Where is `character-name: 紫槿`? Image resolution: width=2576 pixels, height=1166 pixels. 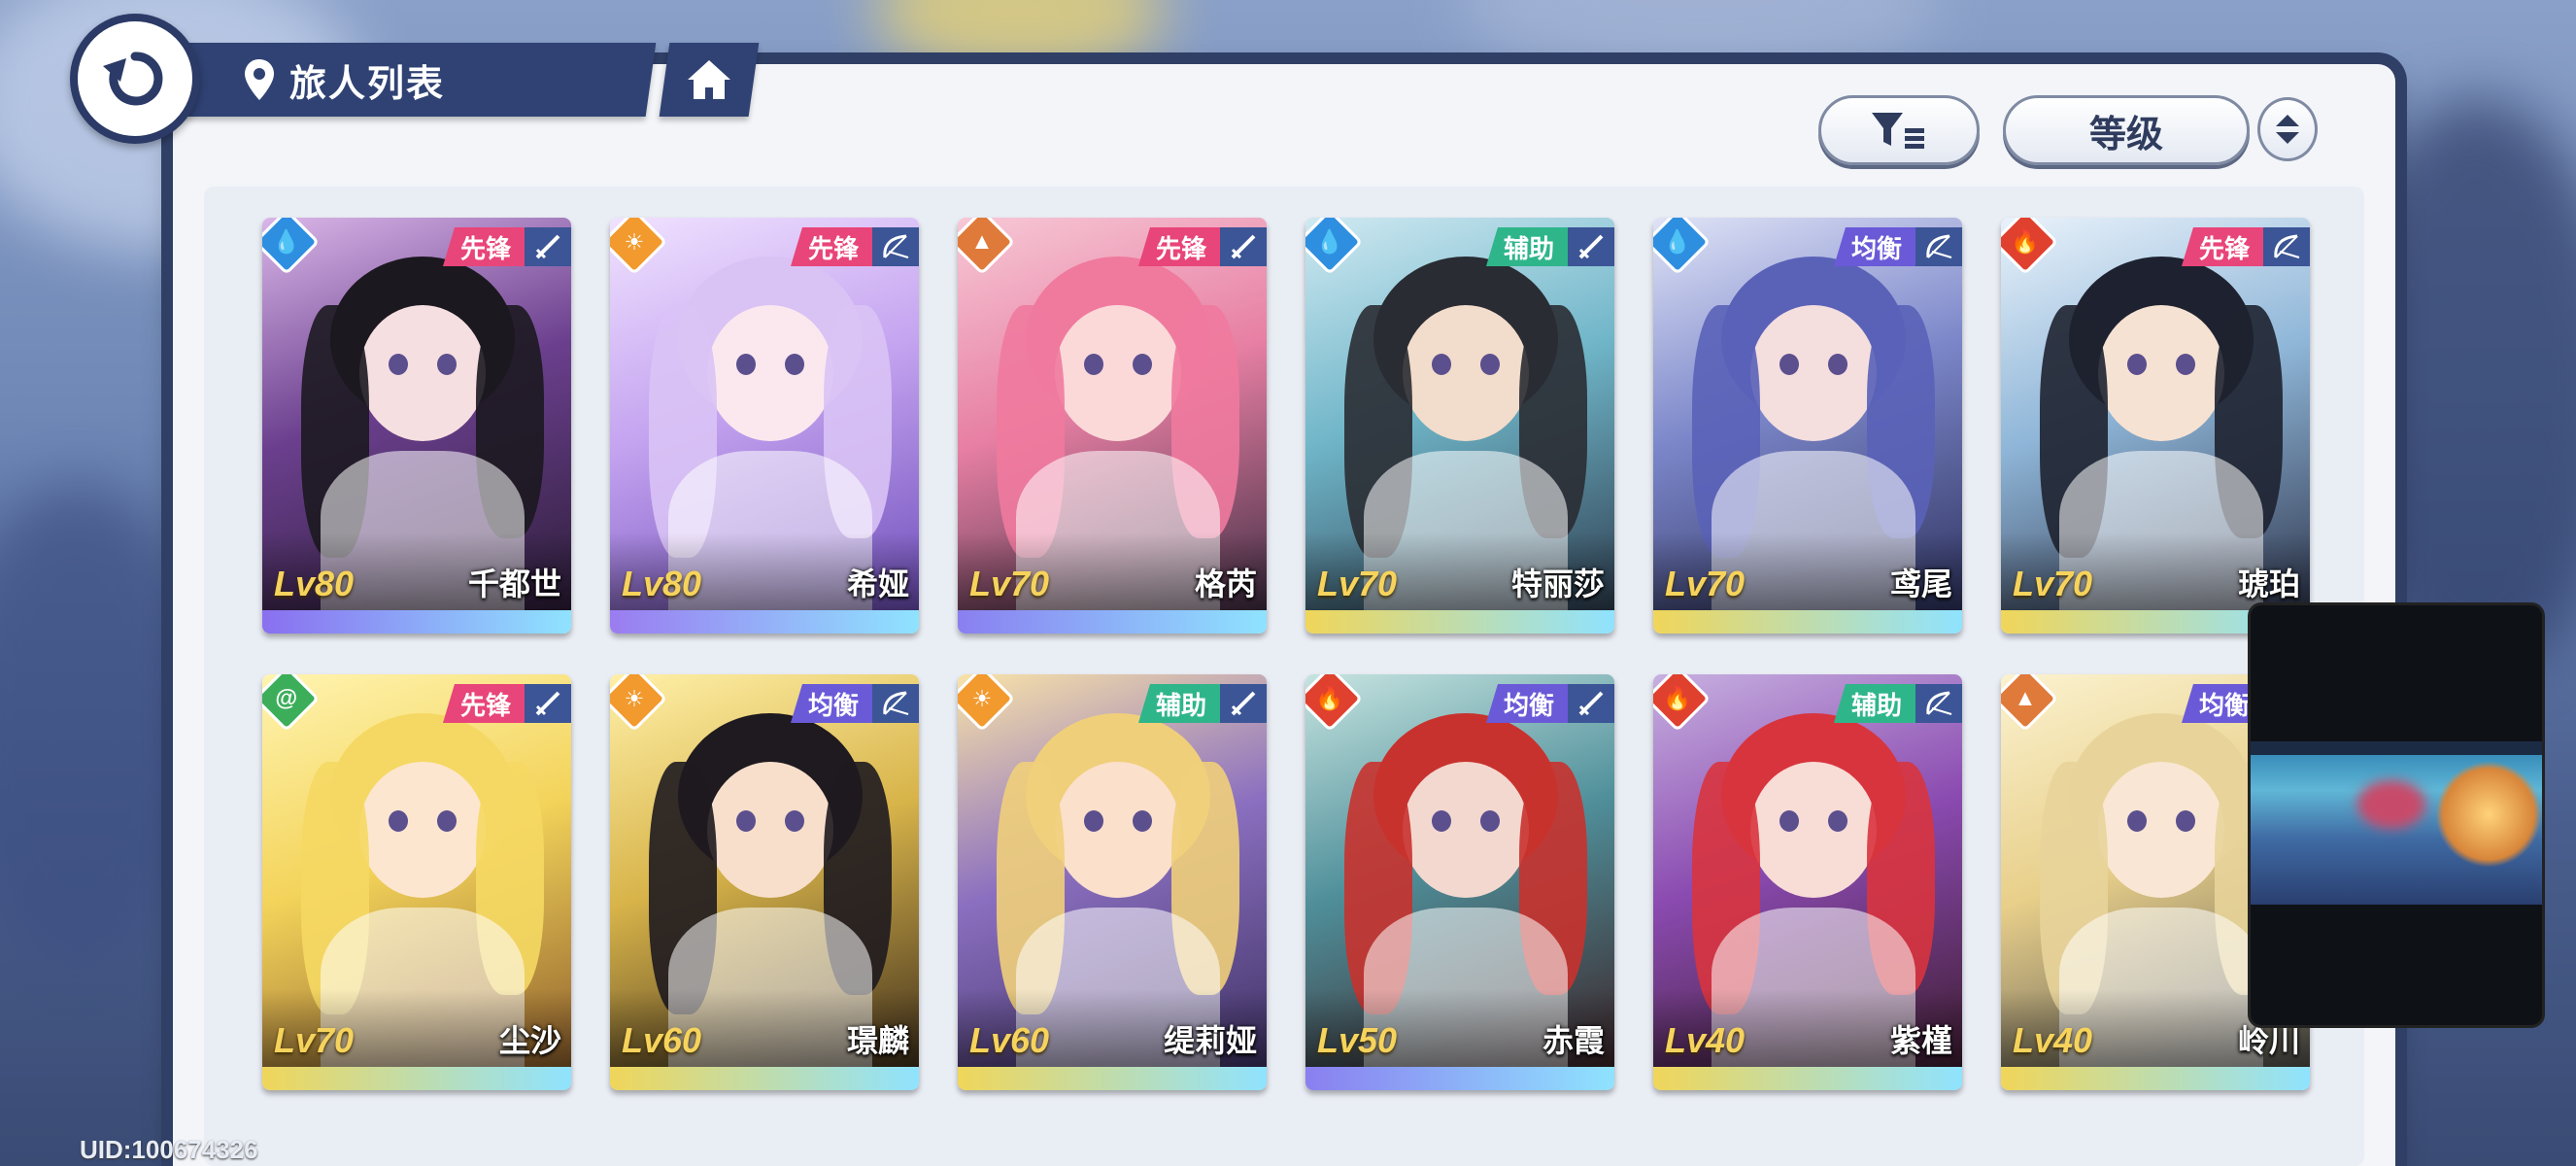
character-name: 紫槿 is located at coordinates (1920, 1040).